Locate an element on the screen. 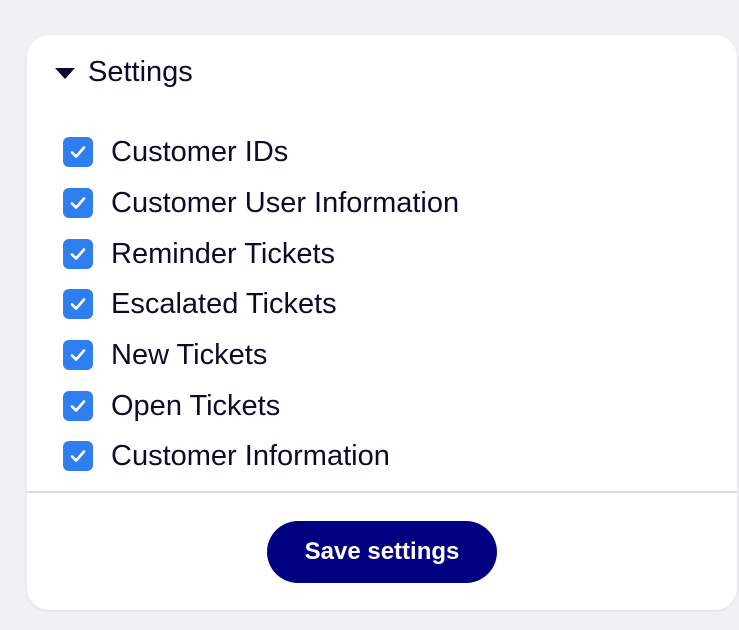 This screenshot has height=630, width=739. option-reminder-tickets: Reminder Tickets is located at coordinates (261, 253).